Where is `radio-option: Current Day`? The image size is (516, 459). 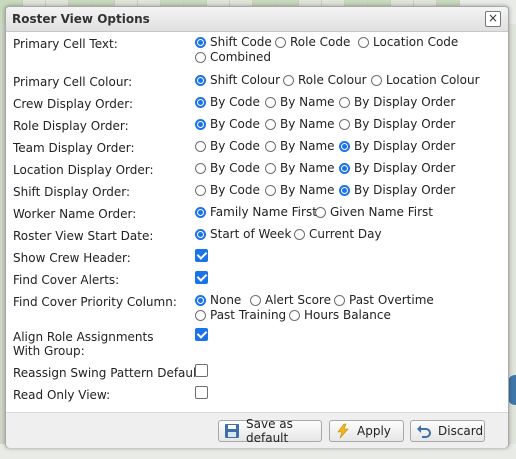 radio-option: Current Day is located at coordinates (338, 234).